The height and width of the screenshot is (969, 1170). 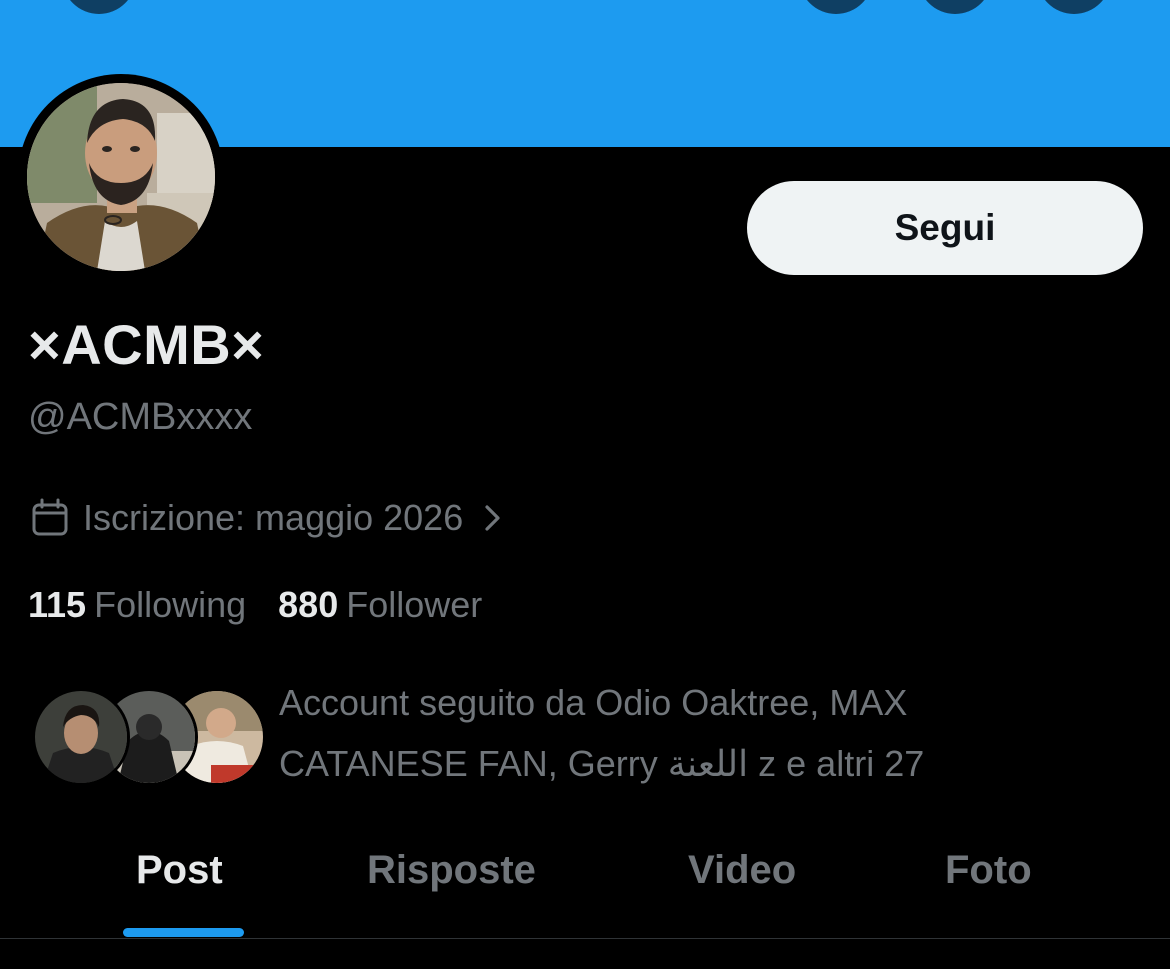 What do you see at coordinates (585, 887) in the screenshot?
I see `profile-tabs: Post Risposte Video Foto` at bounding box center [585, 887].